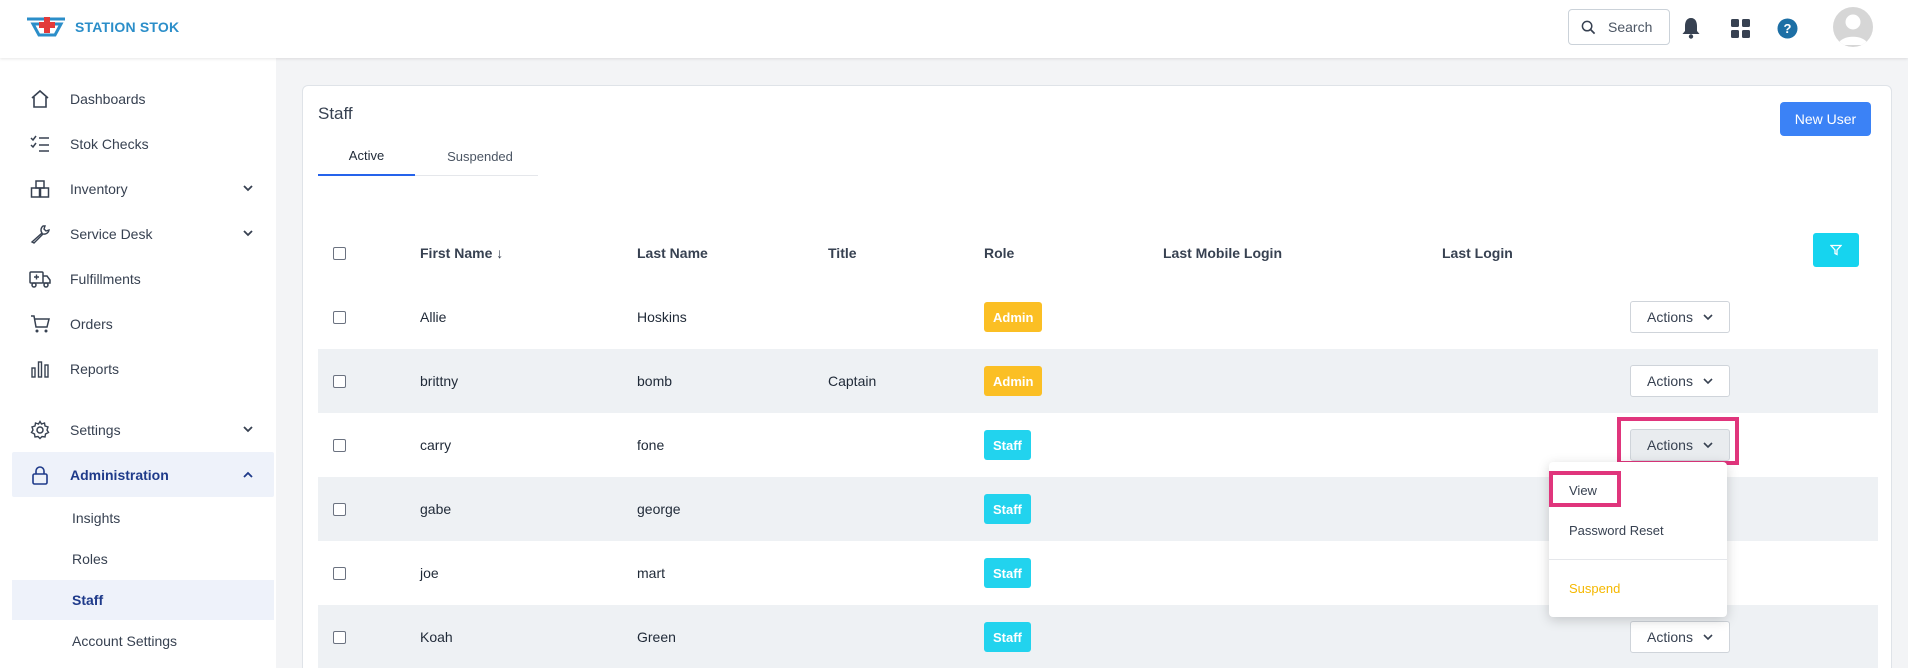  I want to click on truck-icon, so click(40, 279).